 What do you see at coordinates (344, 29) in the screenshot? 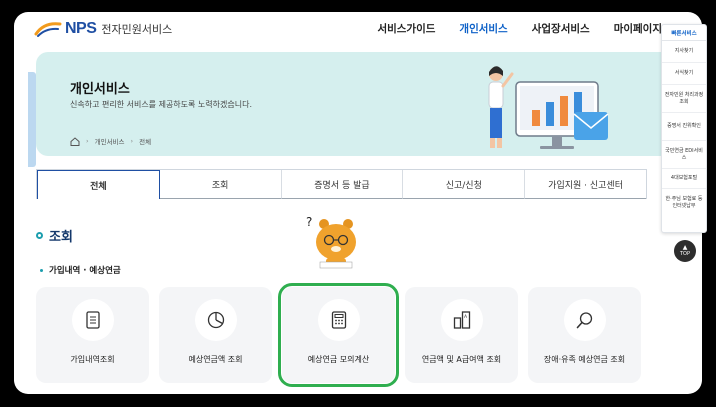
I see `site-header: NPS 전자민원서비스 서비스가이드 개인서비스 사업장서비스 마이페이지` at bounding box center [344, 29].